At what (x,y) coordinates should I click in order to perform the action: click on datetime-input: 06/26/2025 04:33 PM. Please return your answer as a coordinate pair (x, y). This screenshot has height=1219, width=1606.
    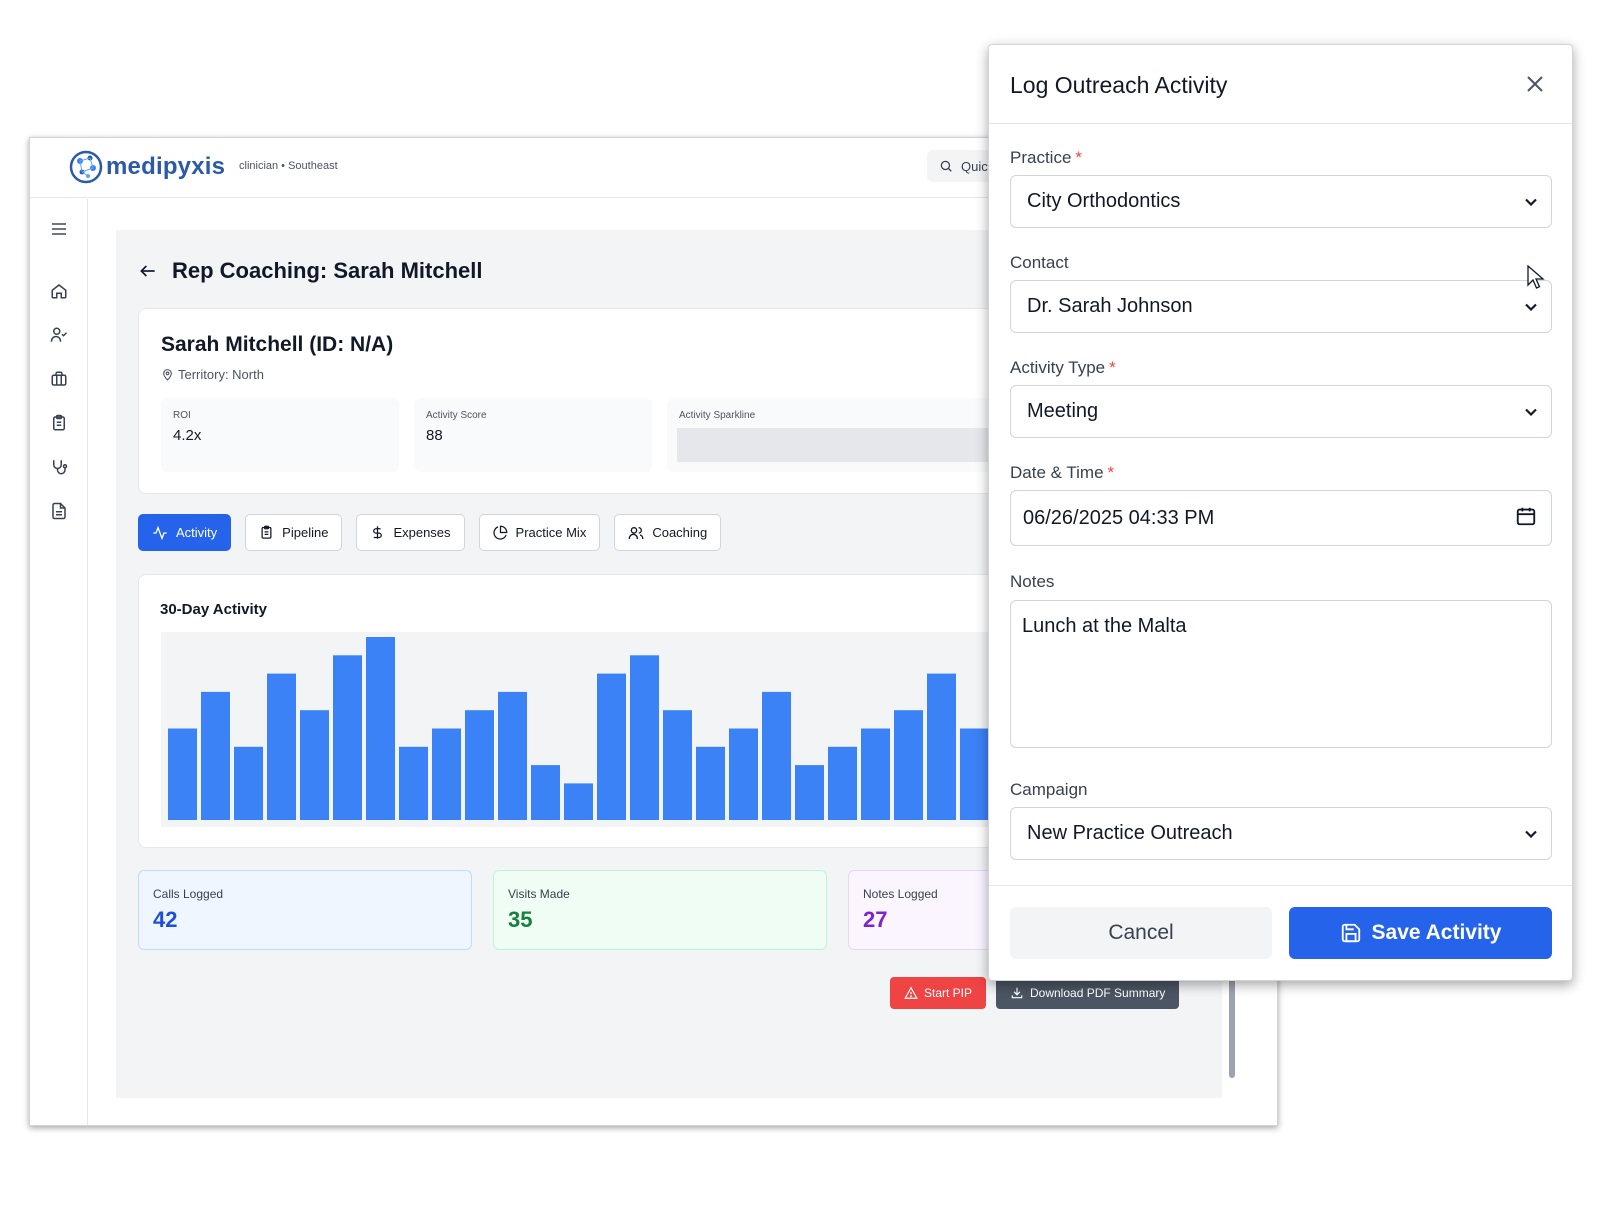
    Looking at the image, I should click on (1281, 518).